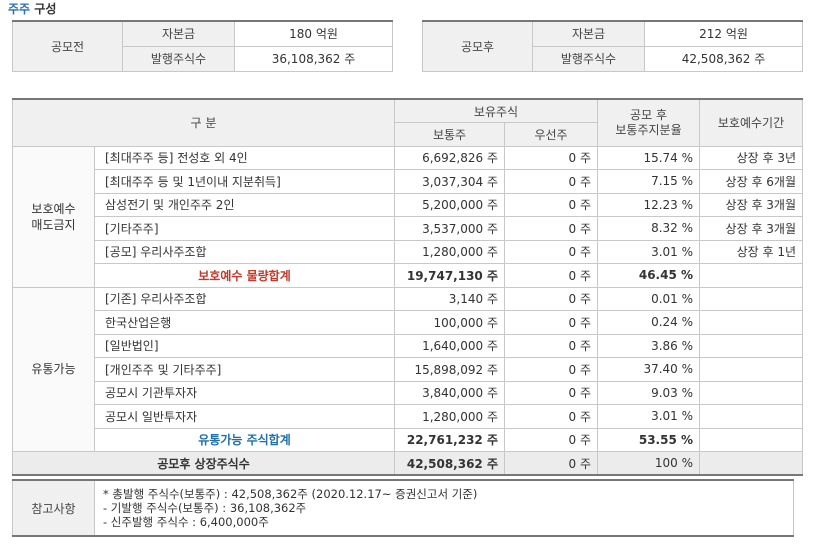 Image resolution: width=823 pixels, height=554 pixels. Describe the element at coordinates (751, 251) in the screenshot. I see `row-lockup: 상장 후 1년` at that location.